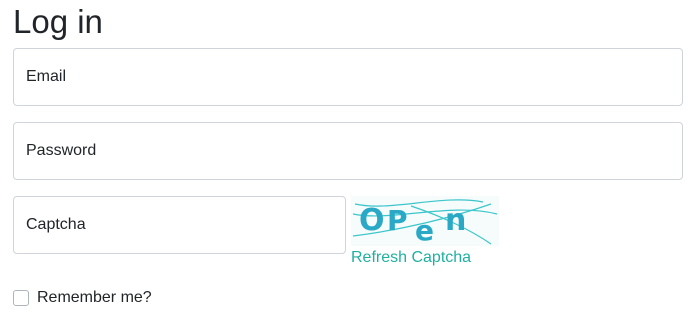 Image resolution: width=690 pixels, height=321 pixels. What do you see at coordinates (455, 220) in the screenshot?
I see `captcha-char: n` at bounding box center [455, 220].